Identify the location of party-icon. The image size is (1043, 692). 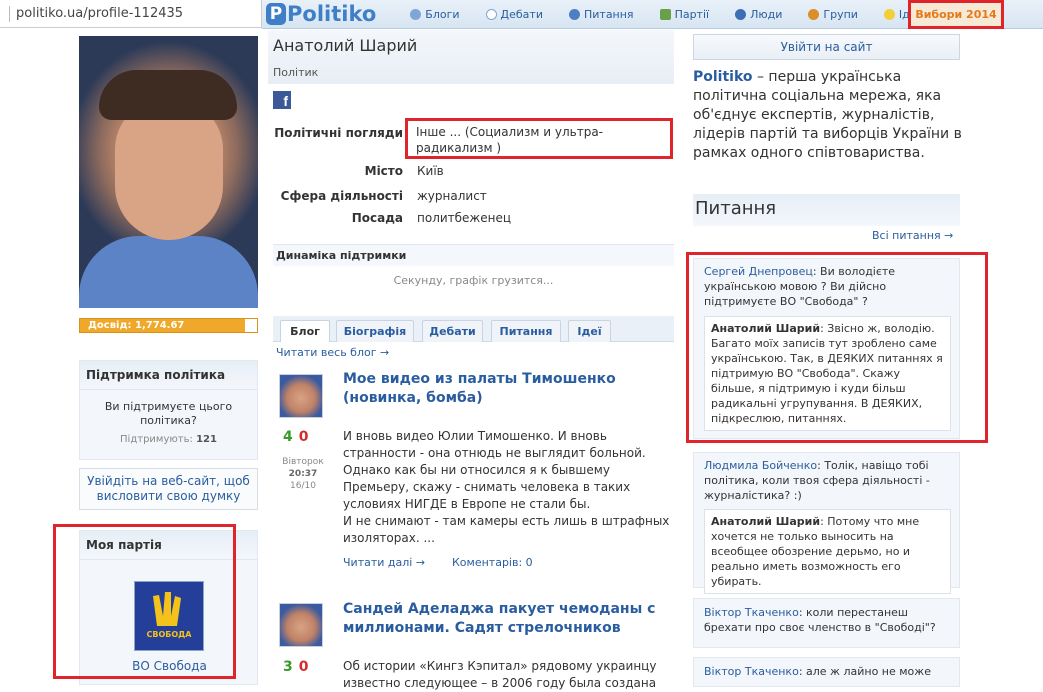
(665, 14).